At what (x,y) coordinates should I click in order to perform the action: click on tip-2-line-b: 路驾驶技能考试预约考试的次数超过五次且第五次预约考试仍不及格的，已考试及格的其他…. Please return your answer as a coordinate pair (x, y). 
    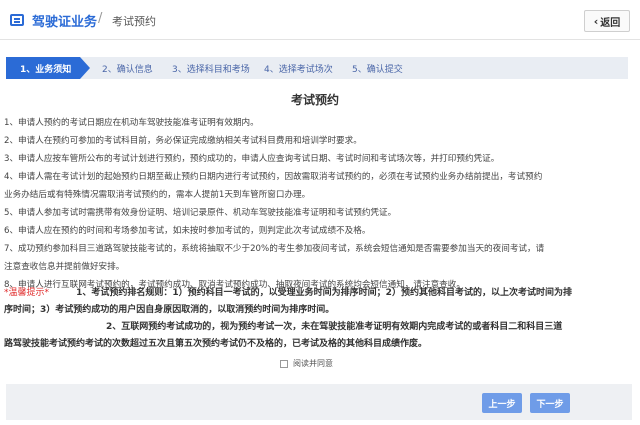
    Looking at the image, I should click on (216, 344).